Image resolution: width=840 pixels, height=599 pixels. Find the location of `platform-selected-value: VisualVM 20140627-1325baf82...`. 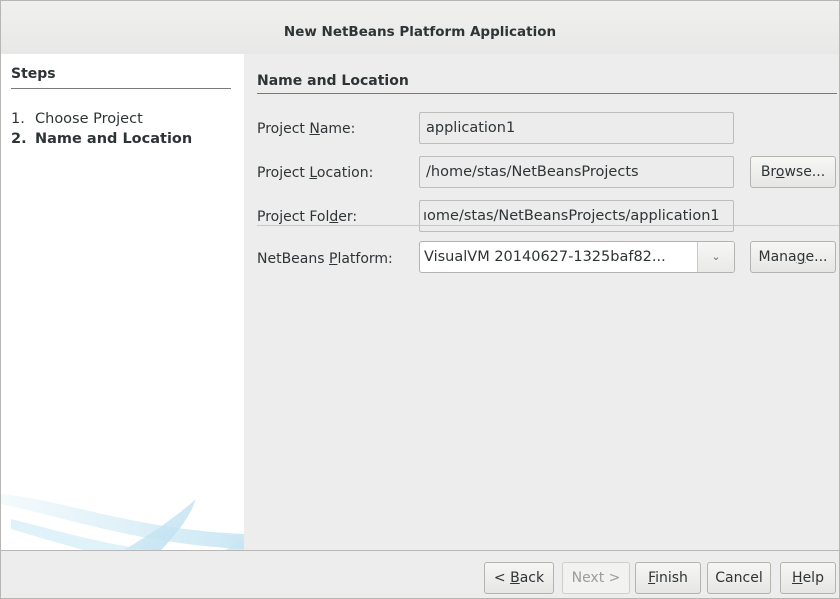

platform-selected-value: VisualVM 20140627-1325baf82... is located at coordinates (545, 257).